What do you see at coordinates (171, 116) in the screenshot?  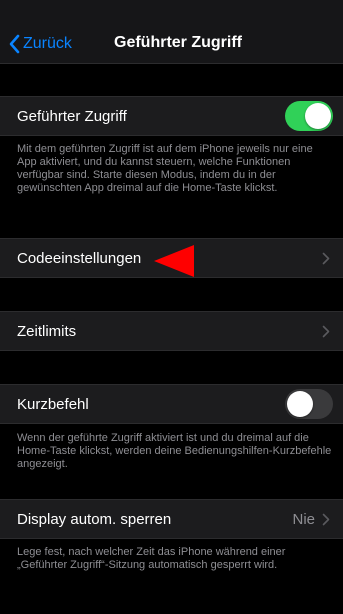 I see `guided-access-row: Geführter Zugriff` at bounding box center [171, 116].